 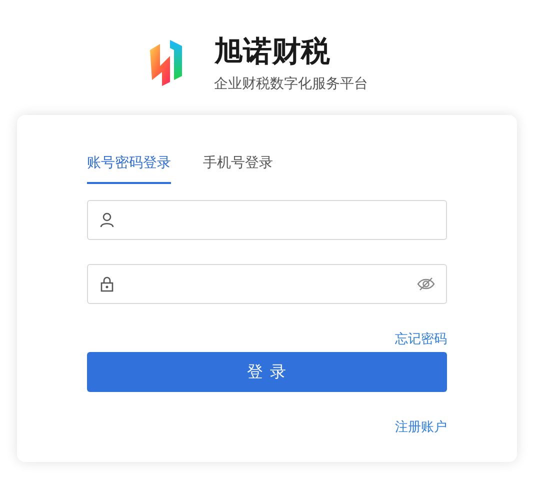 I want to click on brand-name: 旭诺财税, so click(x=272, y=51).